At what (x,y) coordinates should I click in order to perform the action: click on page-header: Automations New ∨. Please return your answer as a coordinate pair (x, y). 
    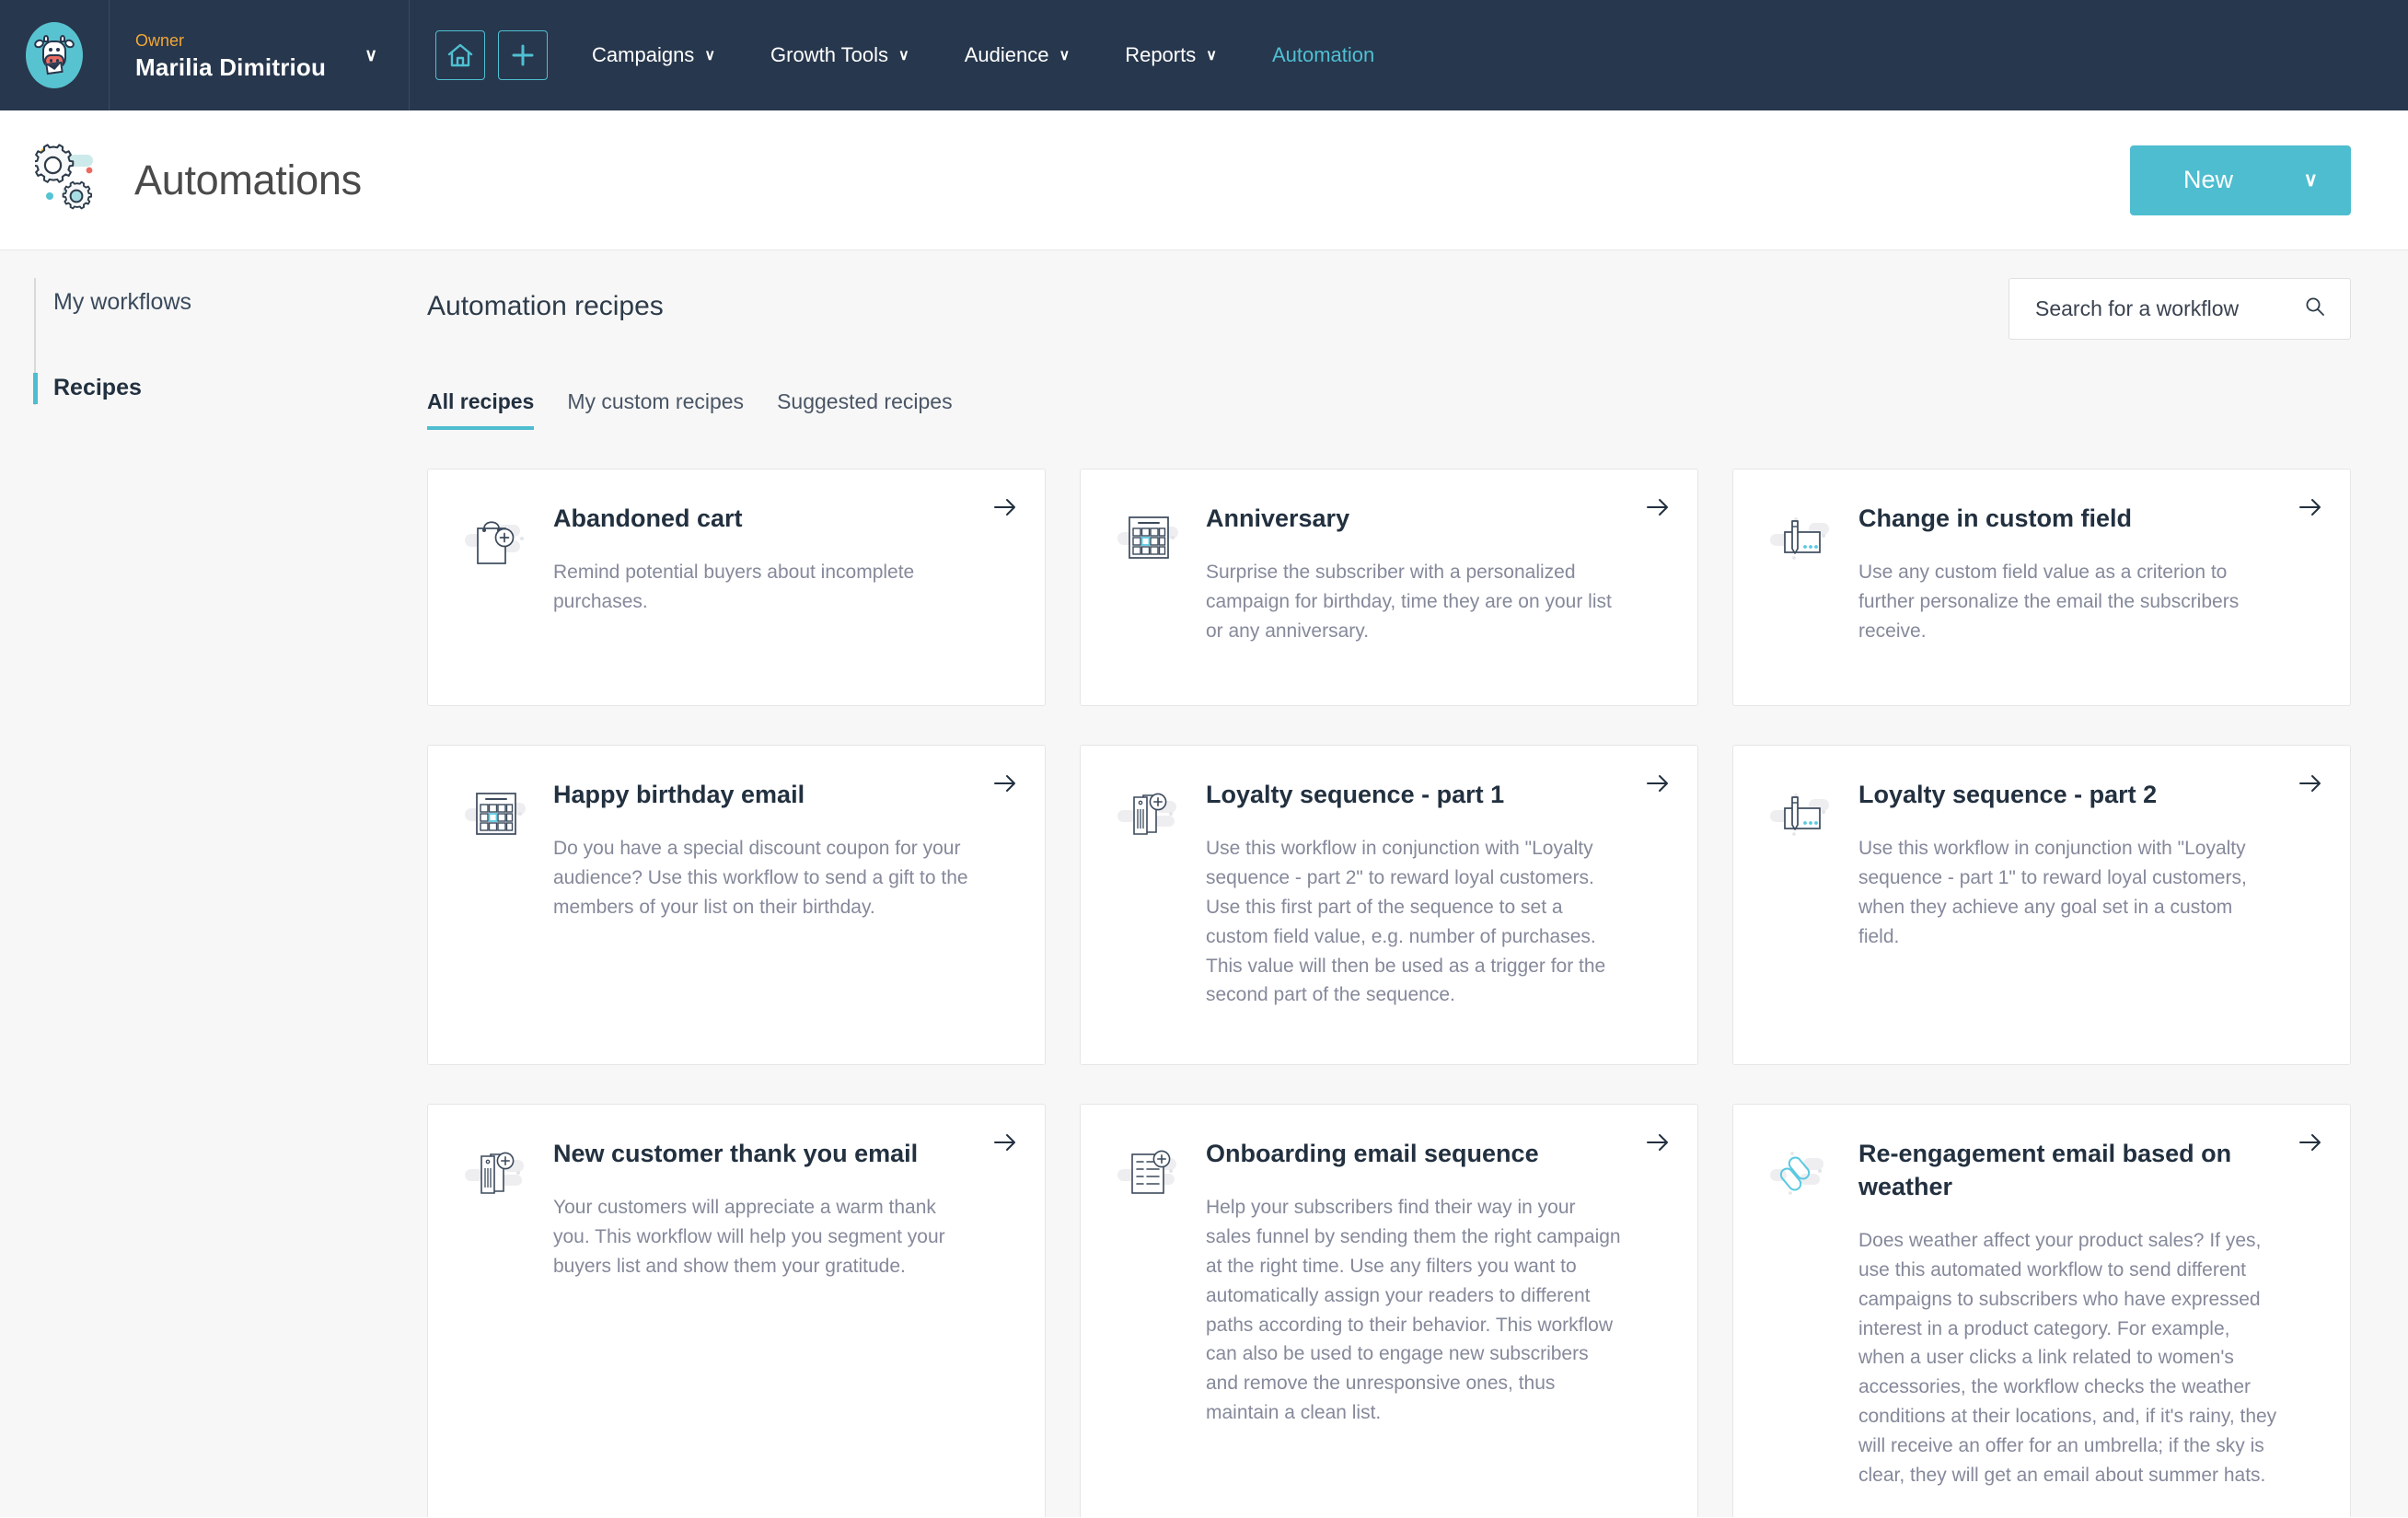
    Looking at the image, I should click on (1204, 180).